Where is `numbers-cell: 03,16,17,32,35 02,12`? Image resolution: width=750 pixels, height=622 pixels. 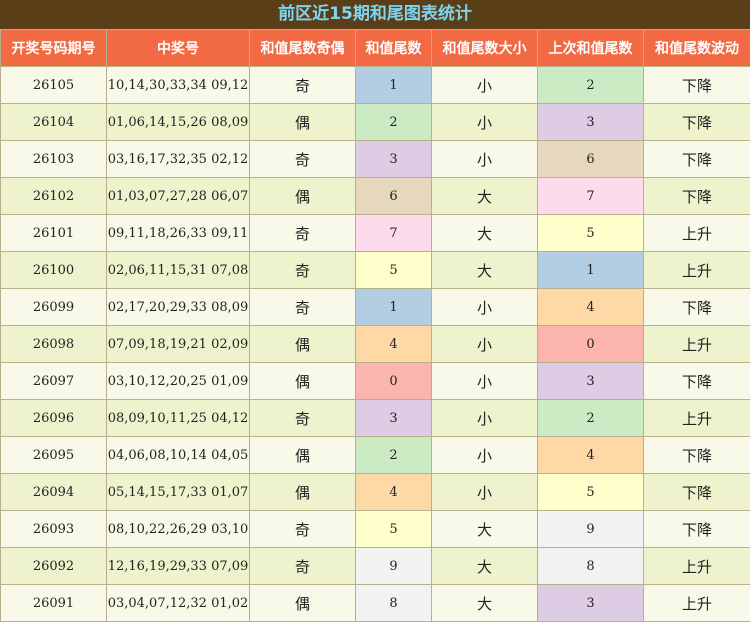 numbers-cell: 03,16,17,32,35 02,12 is located at coordinates (178, 159).